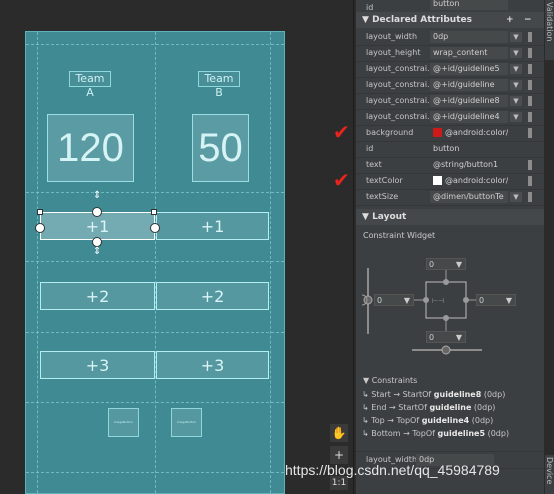 This screenshot has width=554, height=494. Describe the element at coordinates (469, 117) in the screenshot. I see `attr-value: @+id/guideline4` at that location.